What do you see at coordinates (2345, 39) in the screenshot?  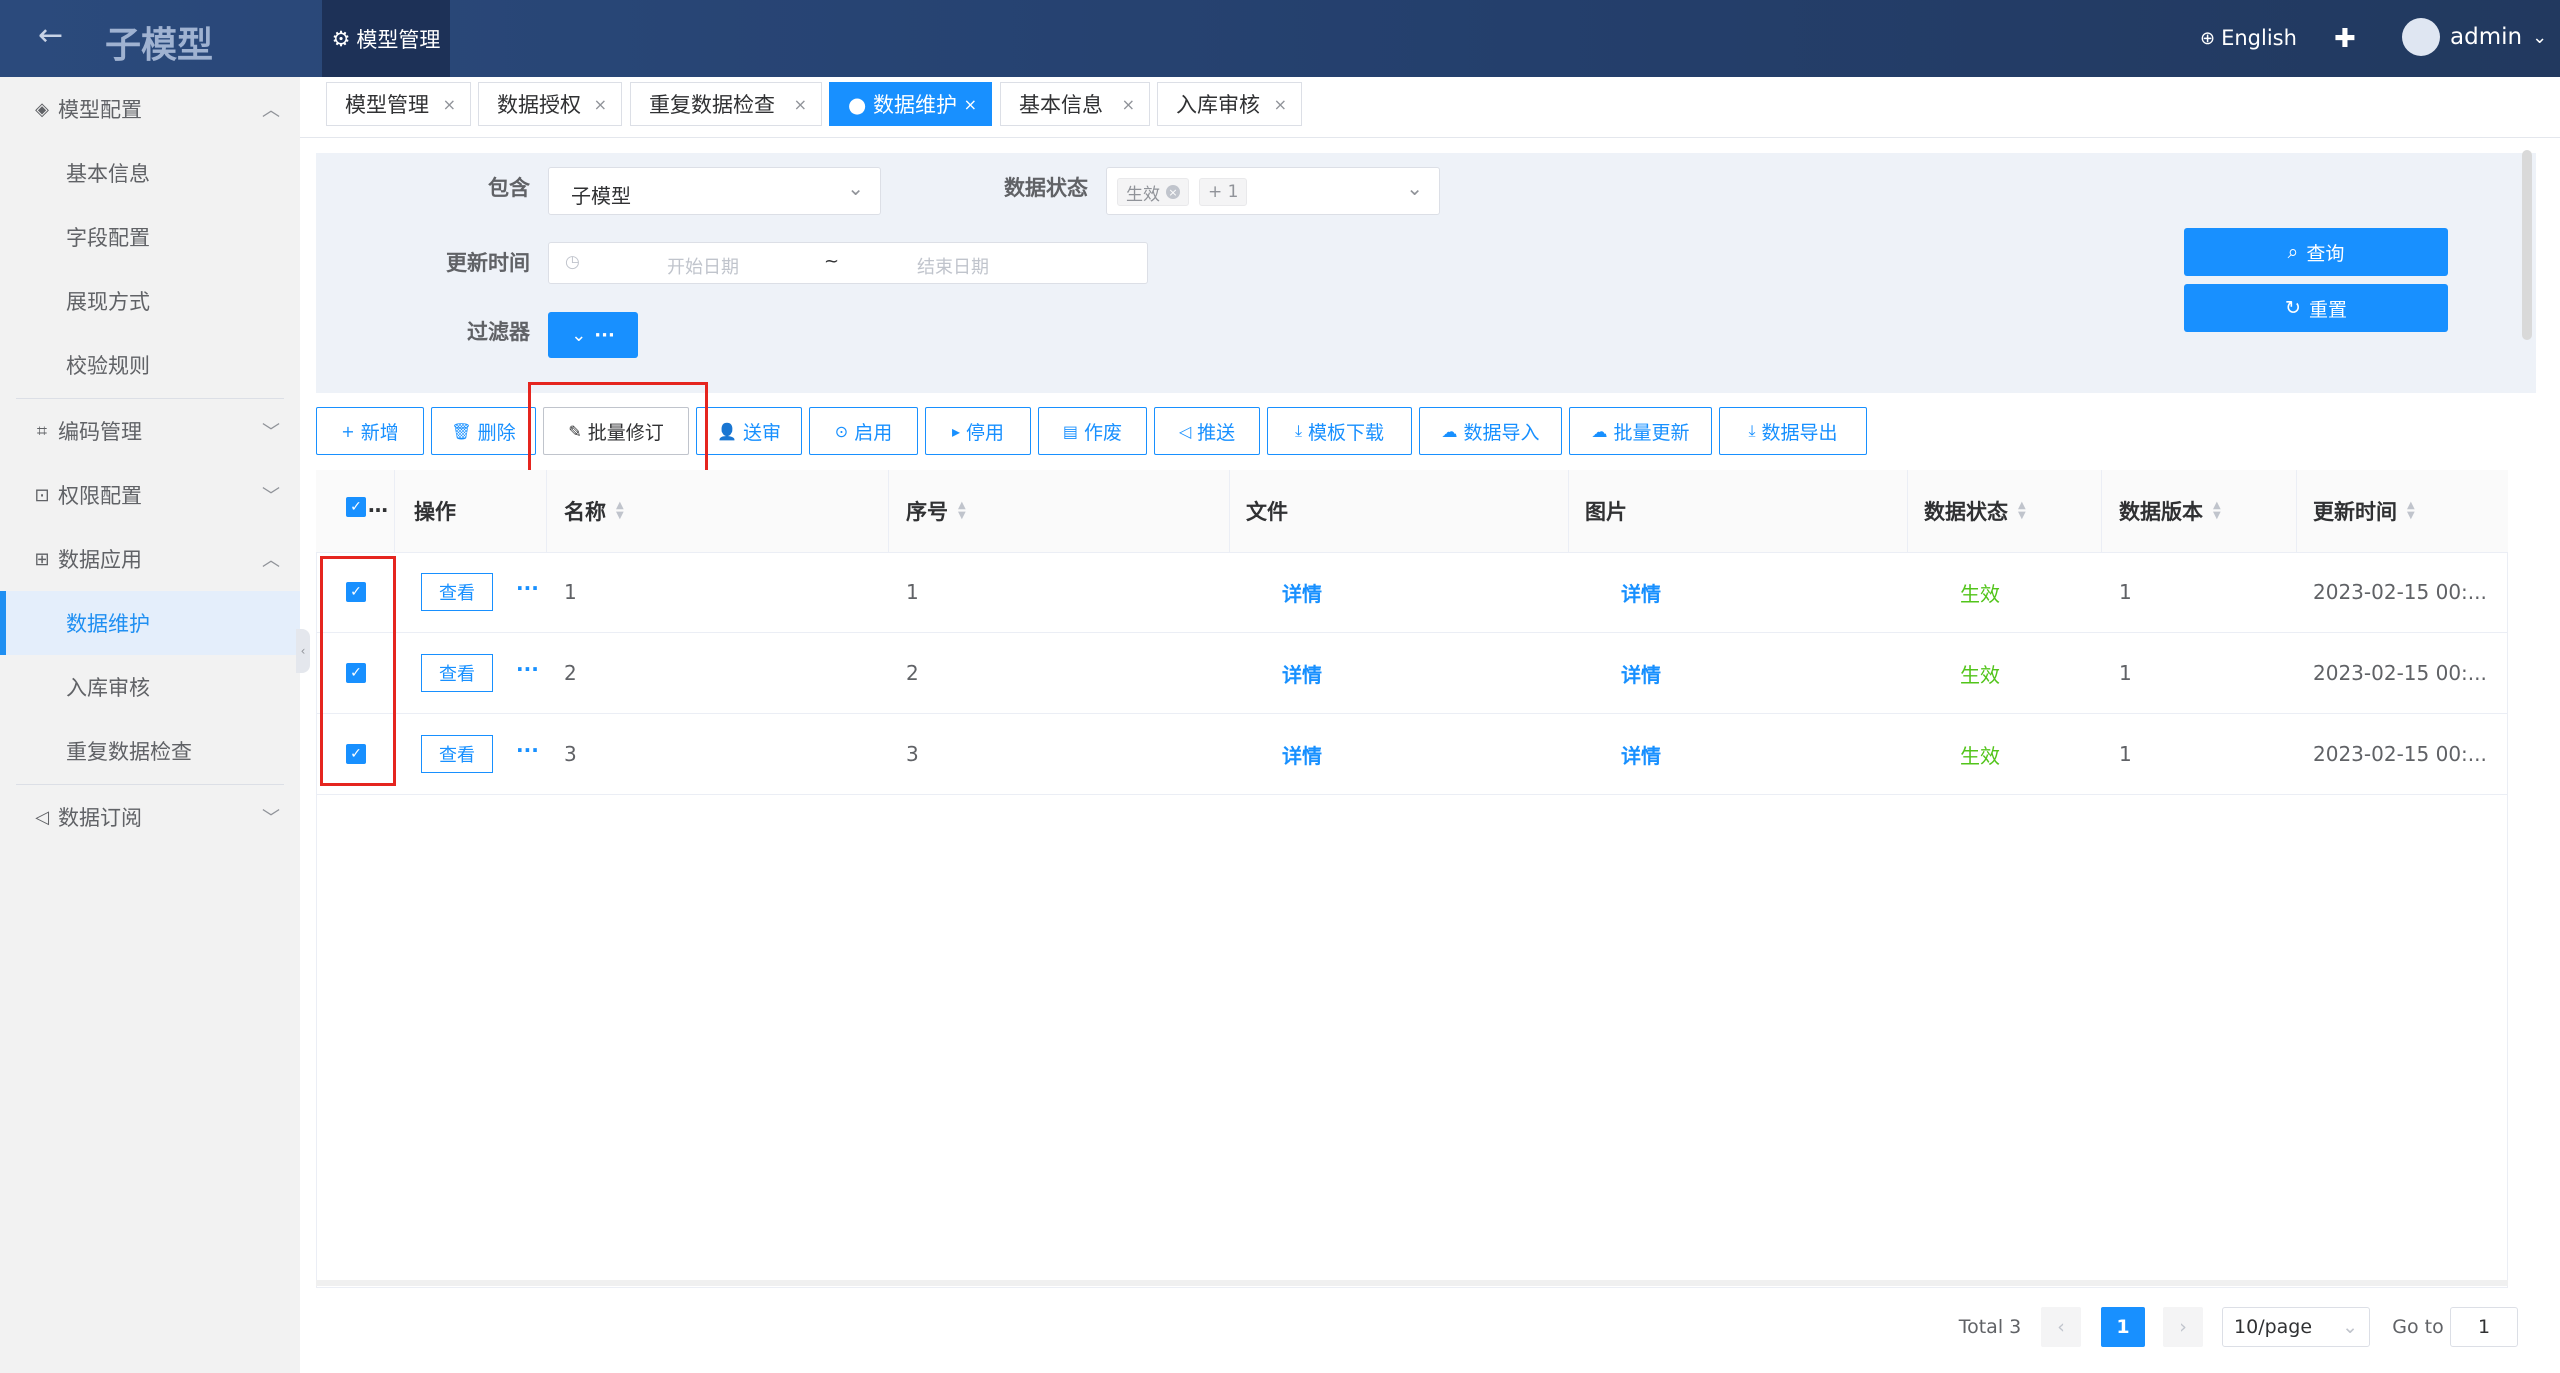 I see `settings-icon: ✚` at bounding box center [2345, 39].